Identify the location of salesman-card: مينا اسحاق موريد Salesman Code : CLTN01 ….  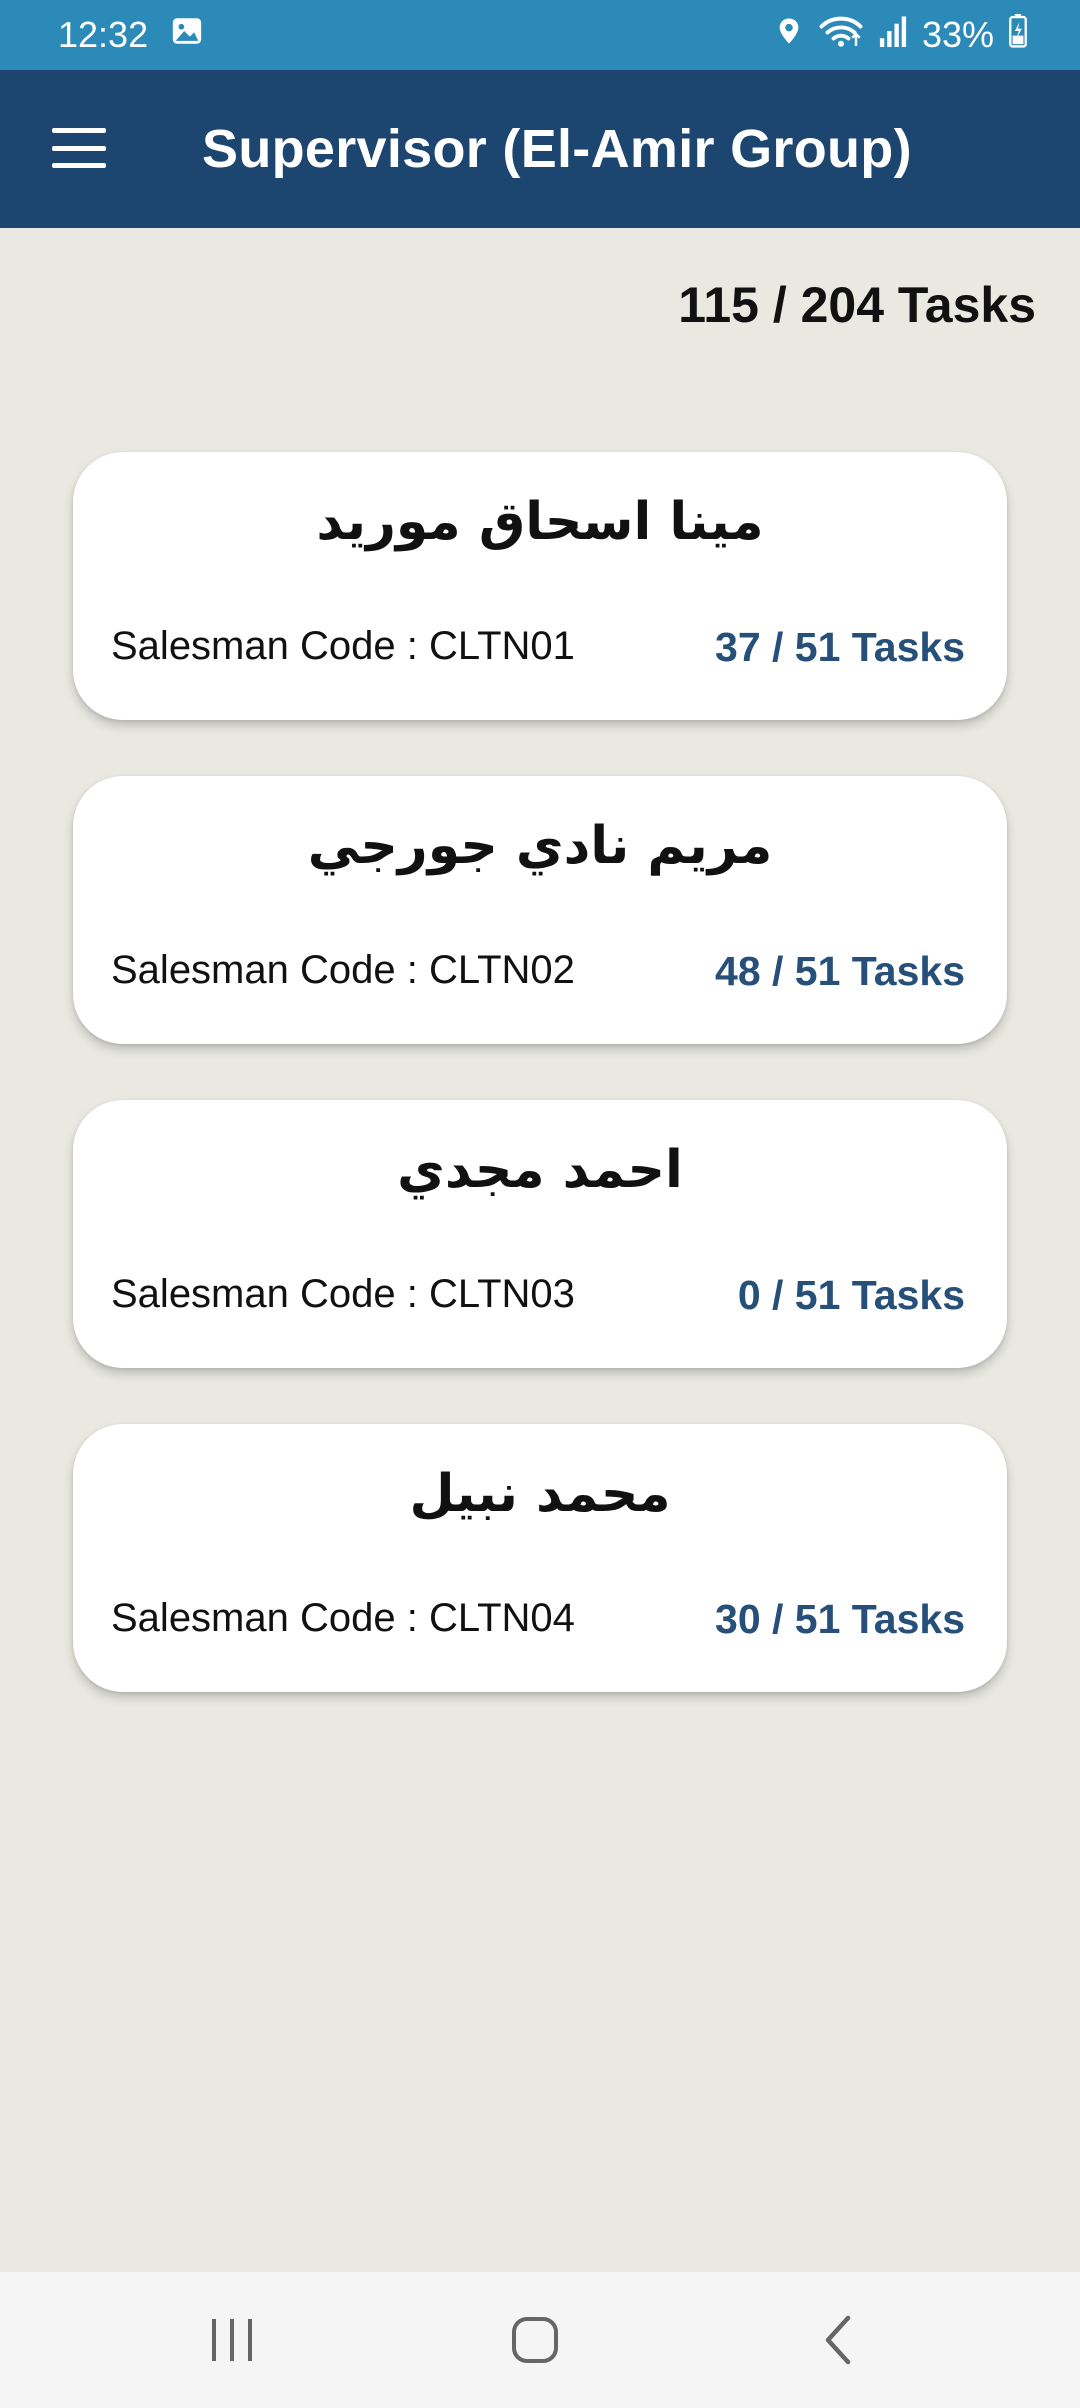
(540, 586).